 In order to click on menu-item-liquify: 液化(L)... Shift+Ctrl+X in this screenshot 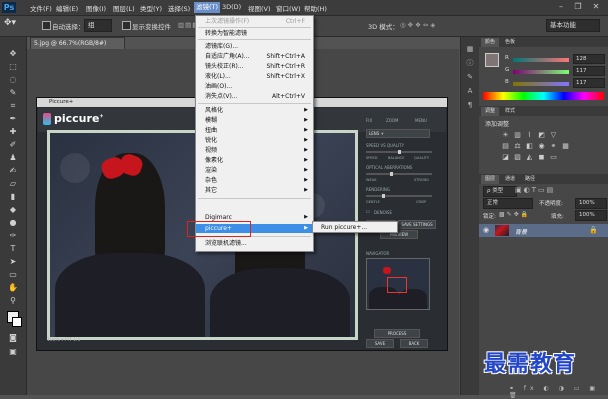, I will do `click(254, 76)`.